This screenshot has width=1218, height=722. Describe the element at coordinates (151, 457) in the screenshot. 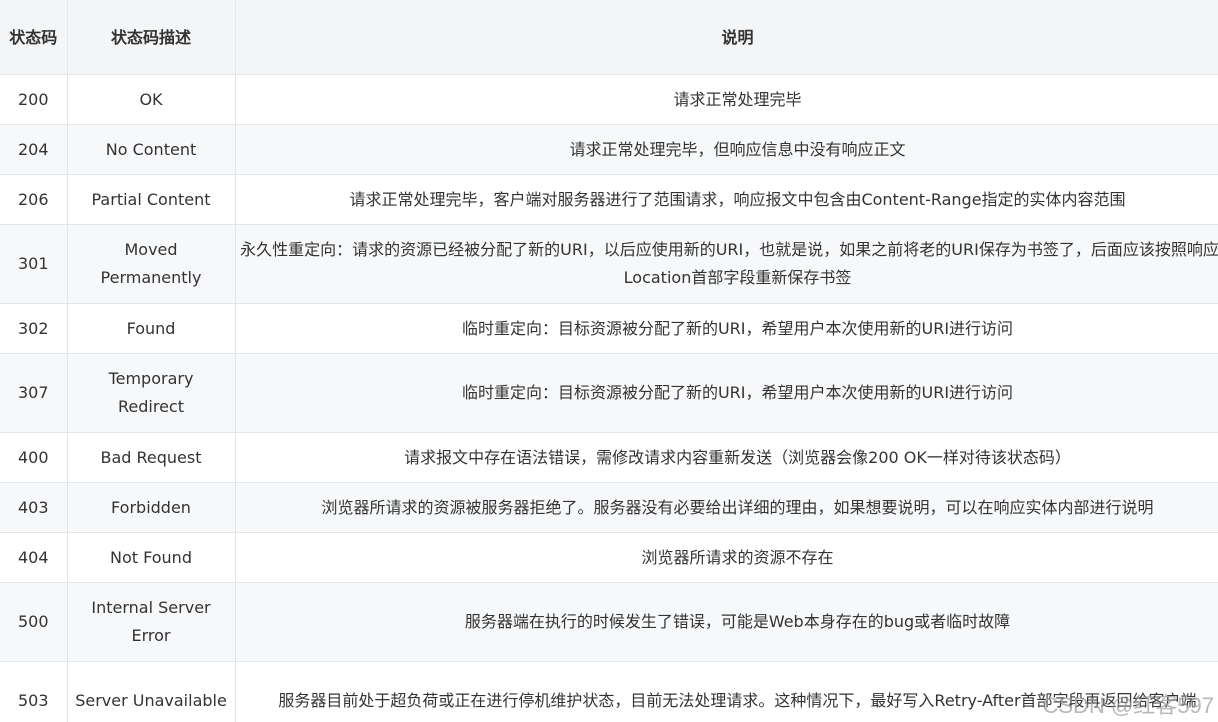

I see `status-description-cell: Bad Request` at that location.